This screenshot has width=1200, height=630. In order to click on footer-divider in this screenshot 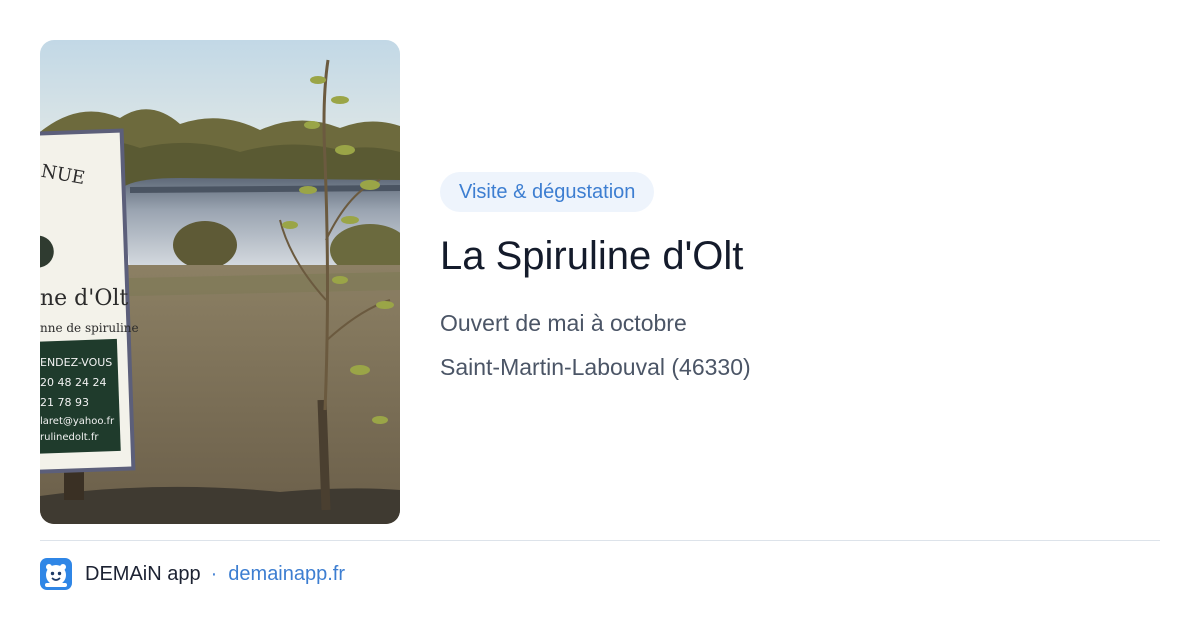, I will do `click(600, 540)`.